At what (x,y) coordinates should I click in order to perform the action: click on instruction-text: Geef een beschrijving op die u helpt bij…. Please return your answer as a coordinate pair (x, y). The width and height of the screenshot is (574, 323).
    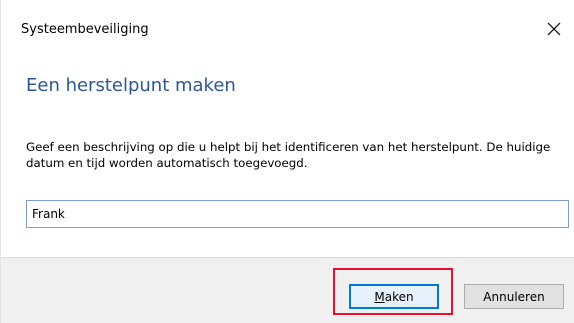
    Looking at the image, I should click on (288, 155).